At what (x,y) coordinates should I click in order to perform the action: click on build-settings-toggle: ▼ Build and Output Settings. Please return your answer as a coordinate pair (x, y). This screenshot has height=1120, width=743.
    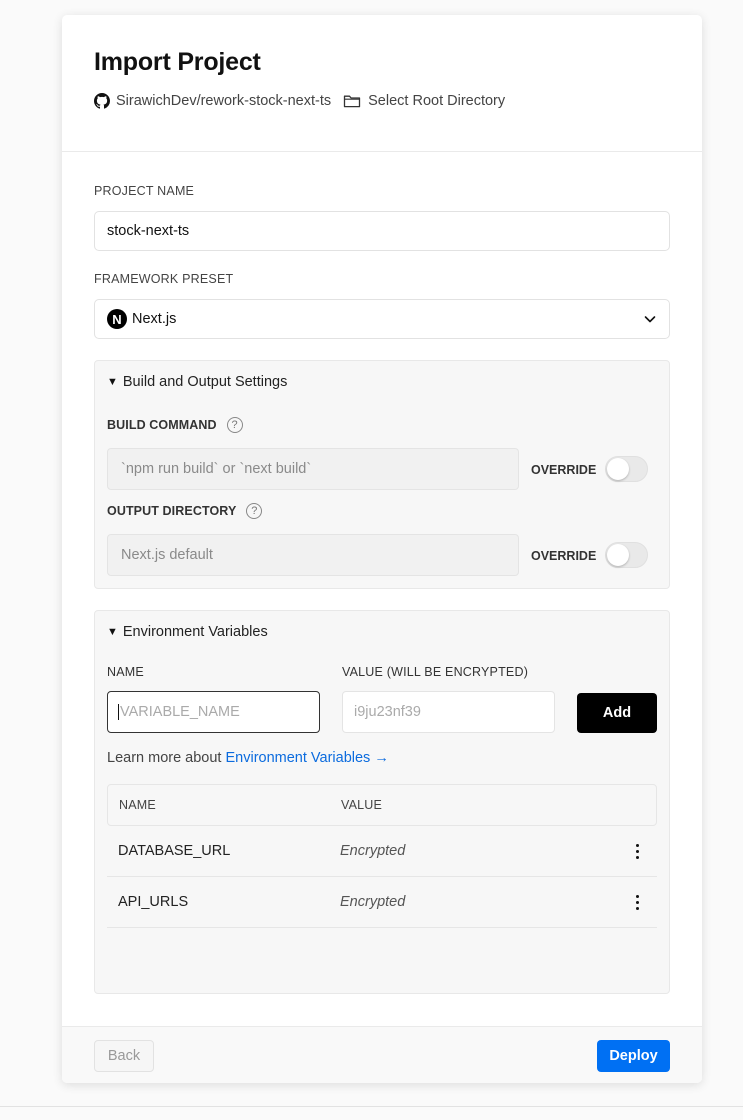
    Looking at the image, I should click on (197, 382).